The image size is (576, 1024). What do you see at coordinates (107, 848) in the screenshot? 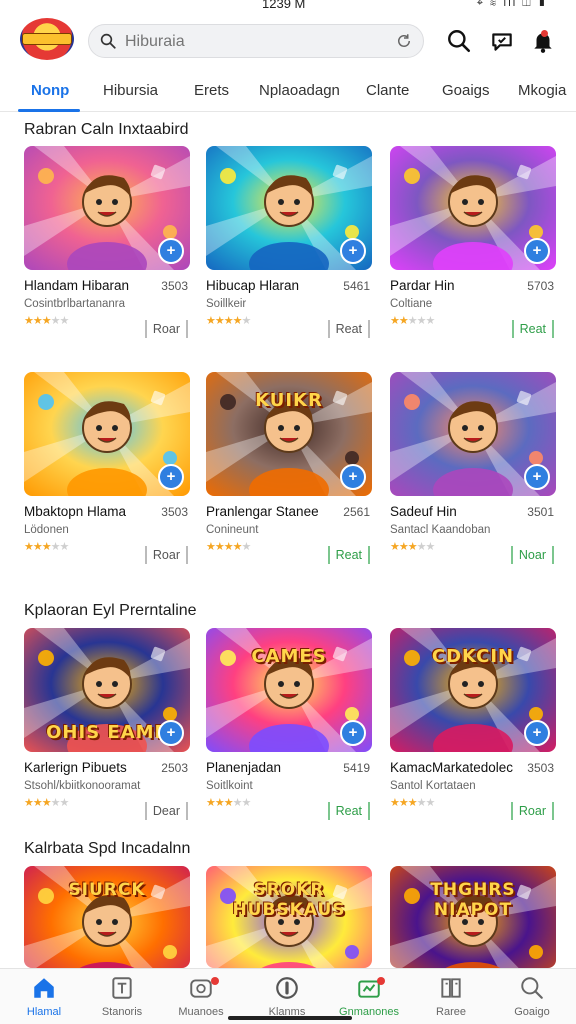
I see `section-title: Kalrbata Spd Incadalnn` at bounding box center [107, 848].